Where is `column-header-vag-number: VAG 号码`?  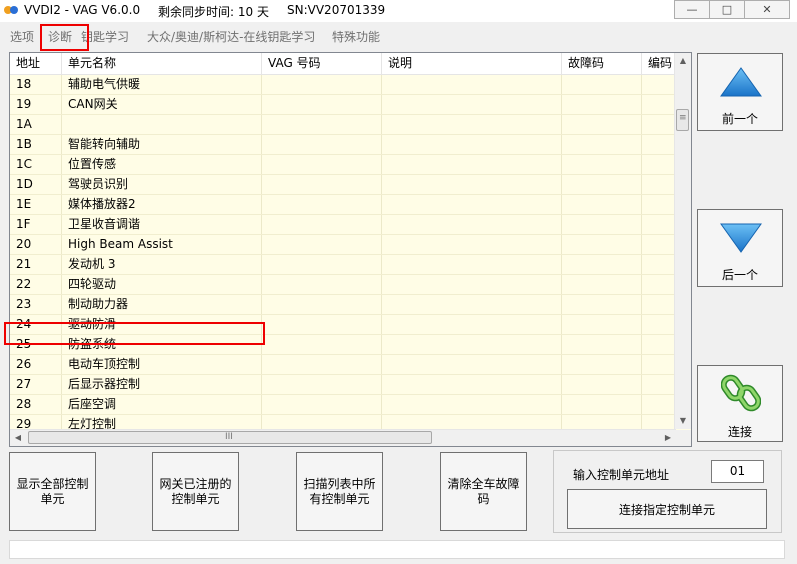
column-header-vag-number: VAG 号码 is located at coordinates (322, 63).